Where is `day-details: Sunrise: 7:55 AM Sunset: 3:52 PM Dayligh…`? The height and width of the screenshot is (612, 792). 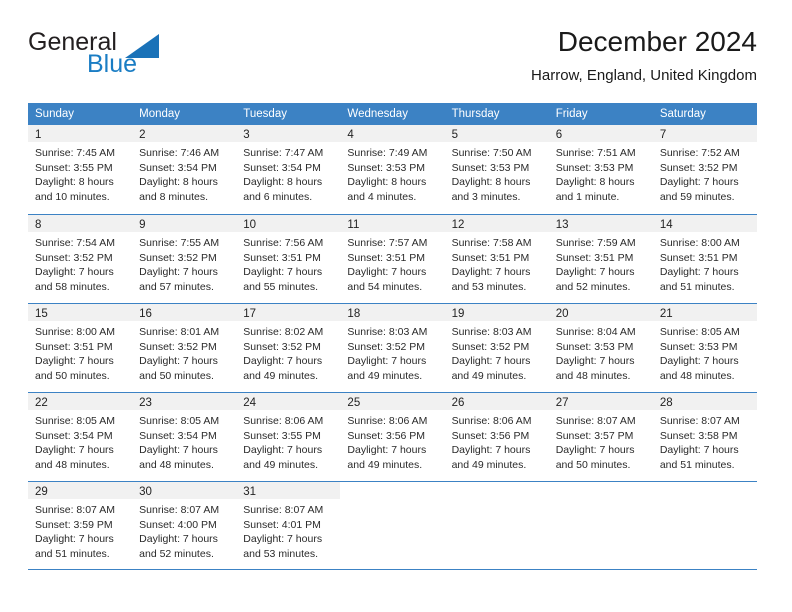
day-details: Sunrise: 7:55 AM Sunset: 3:52 PM Dayligh… is located at coordinates (184, 263).